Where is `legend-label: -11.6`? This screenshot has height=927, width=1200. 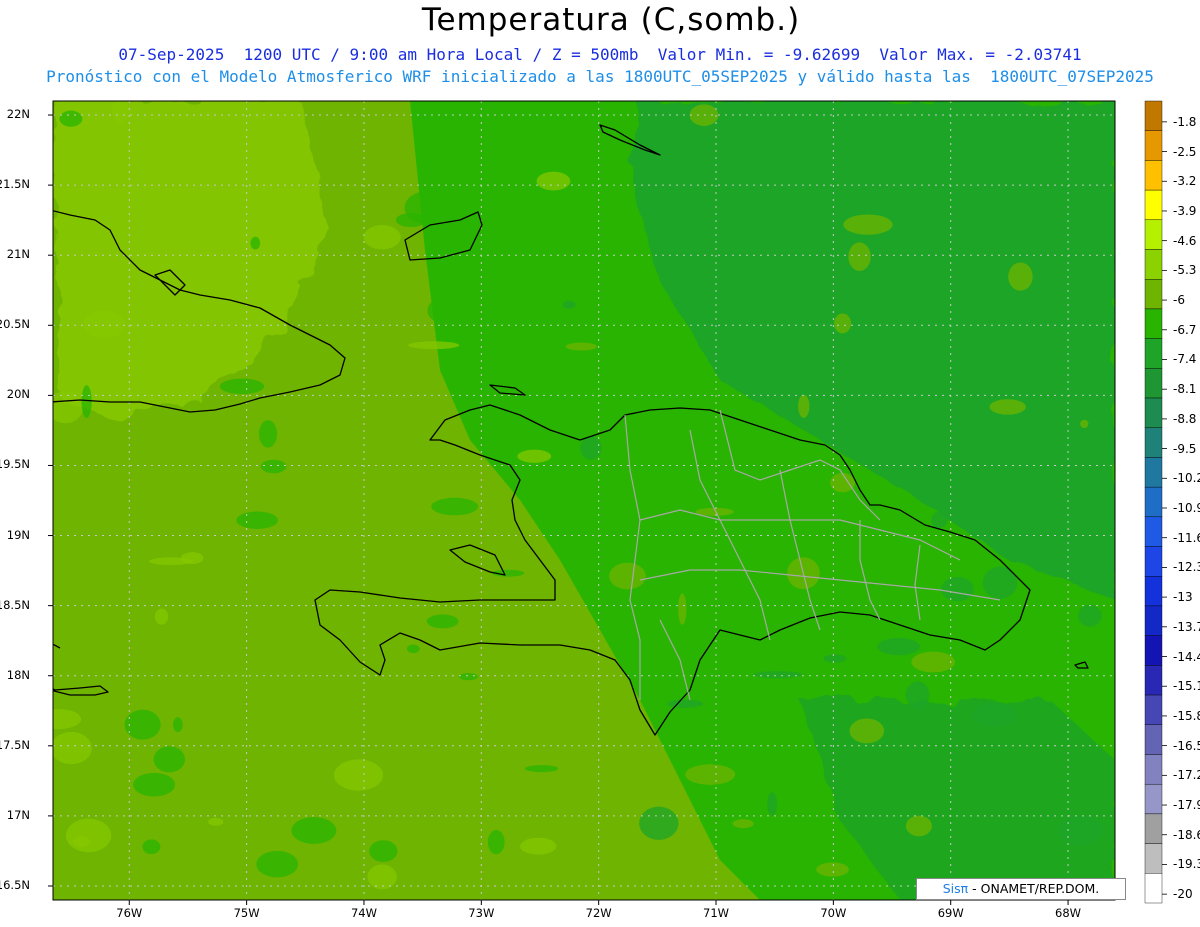
legend-label: -11.6 is located at coordinates (1186, 537).